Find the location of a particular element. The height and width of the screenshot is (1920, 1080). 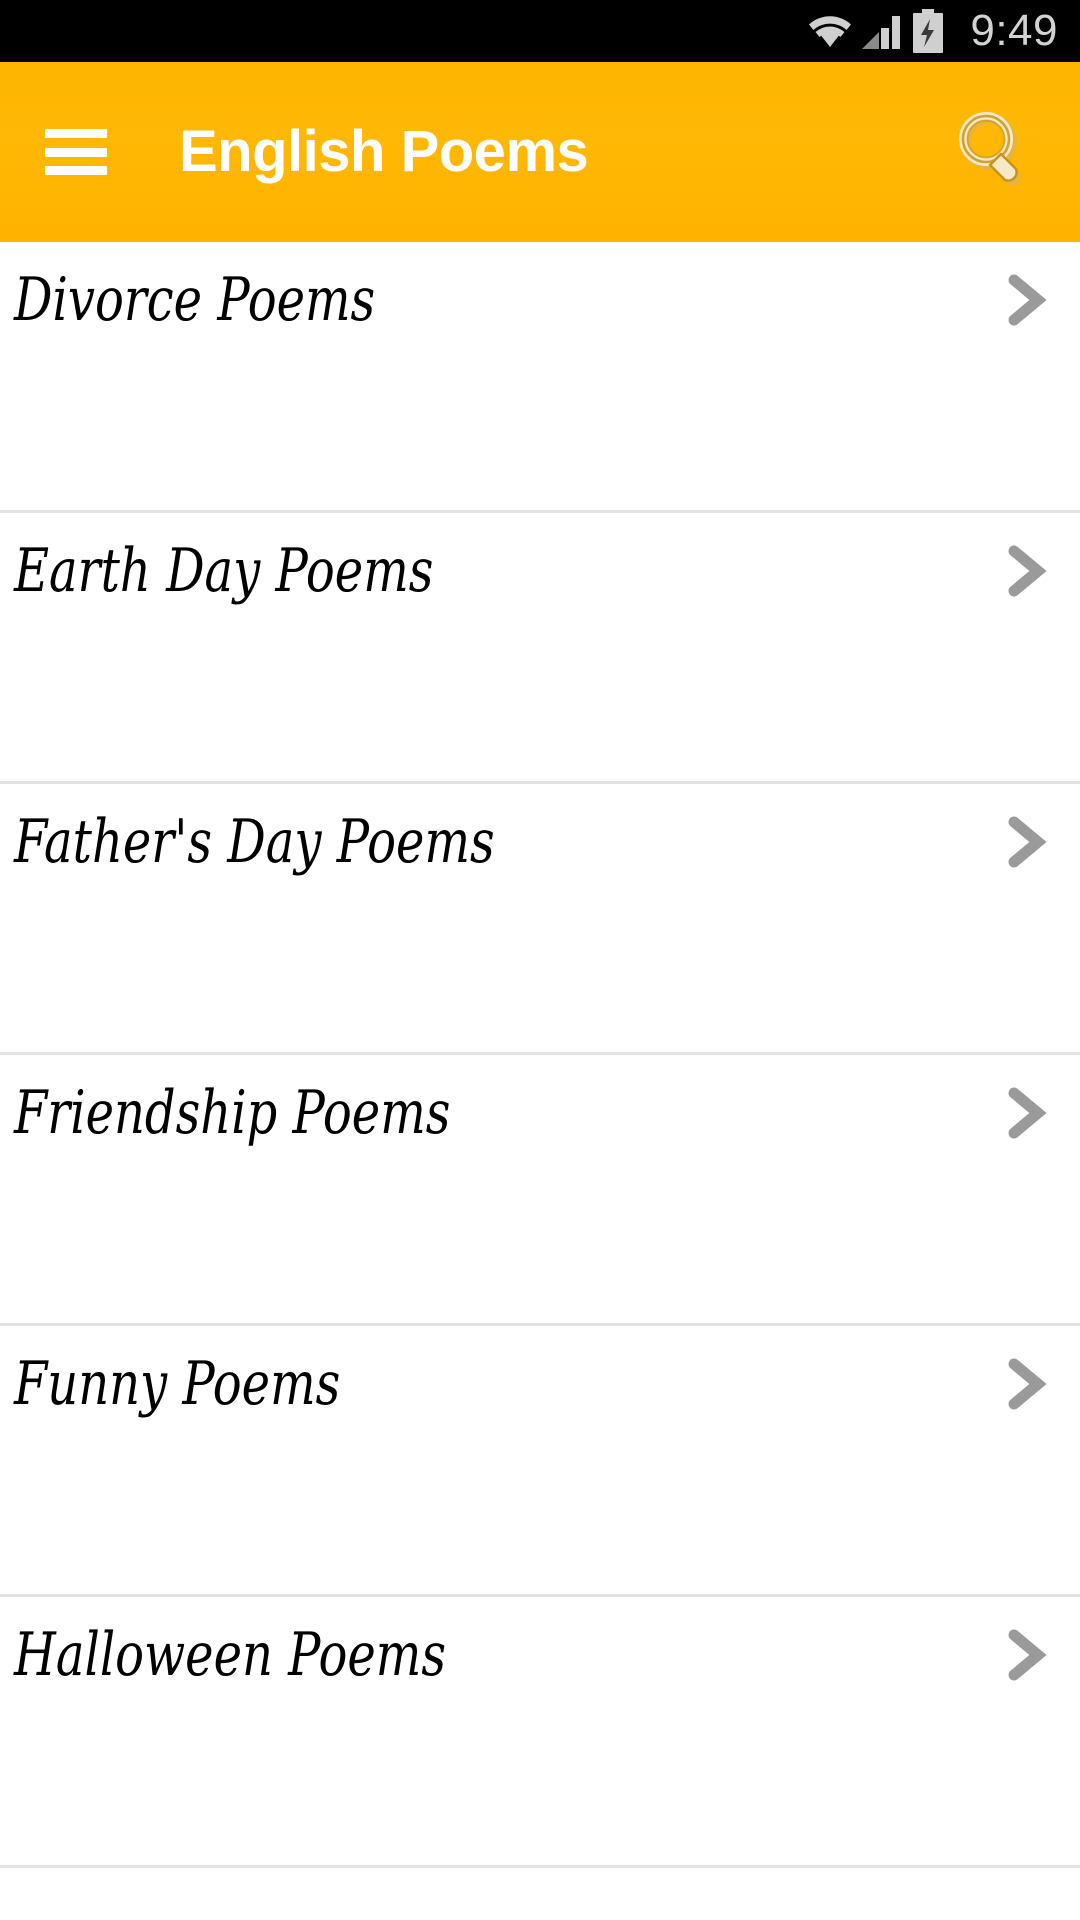

search-icon is located at coordinates (999, 152).